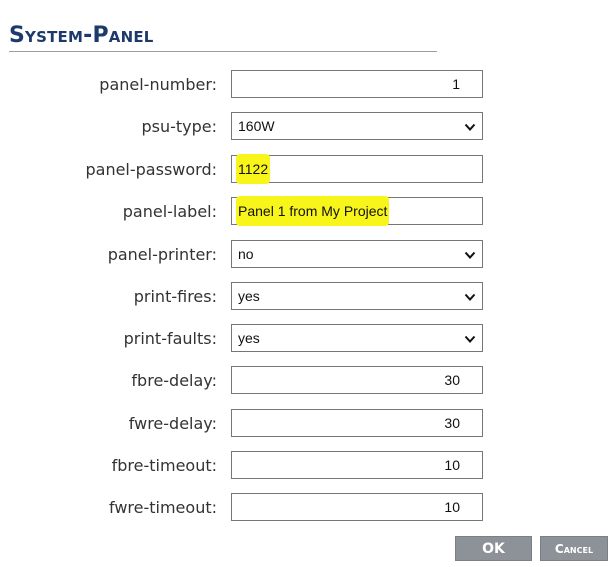 This screenshot has width=612, height=567. What do you see at coordinates (452, 507) in the screenshot?
I see `fwre-timeout-value: 10` at bounding box center [452, 507].